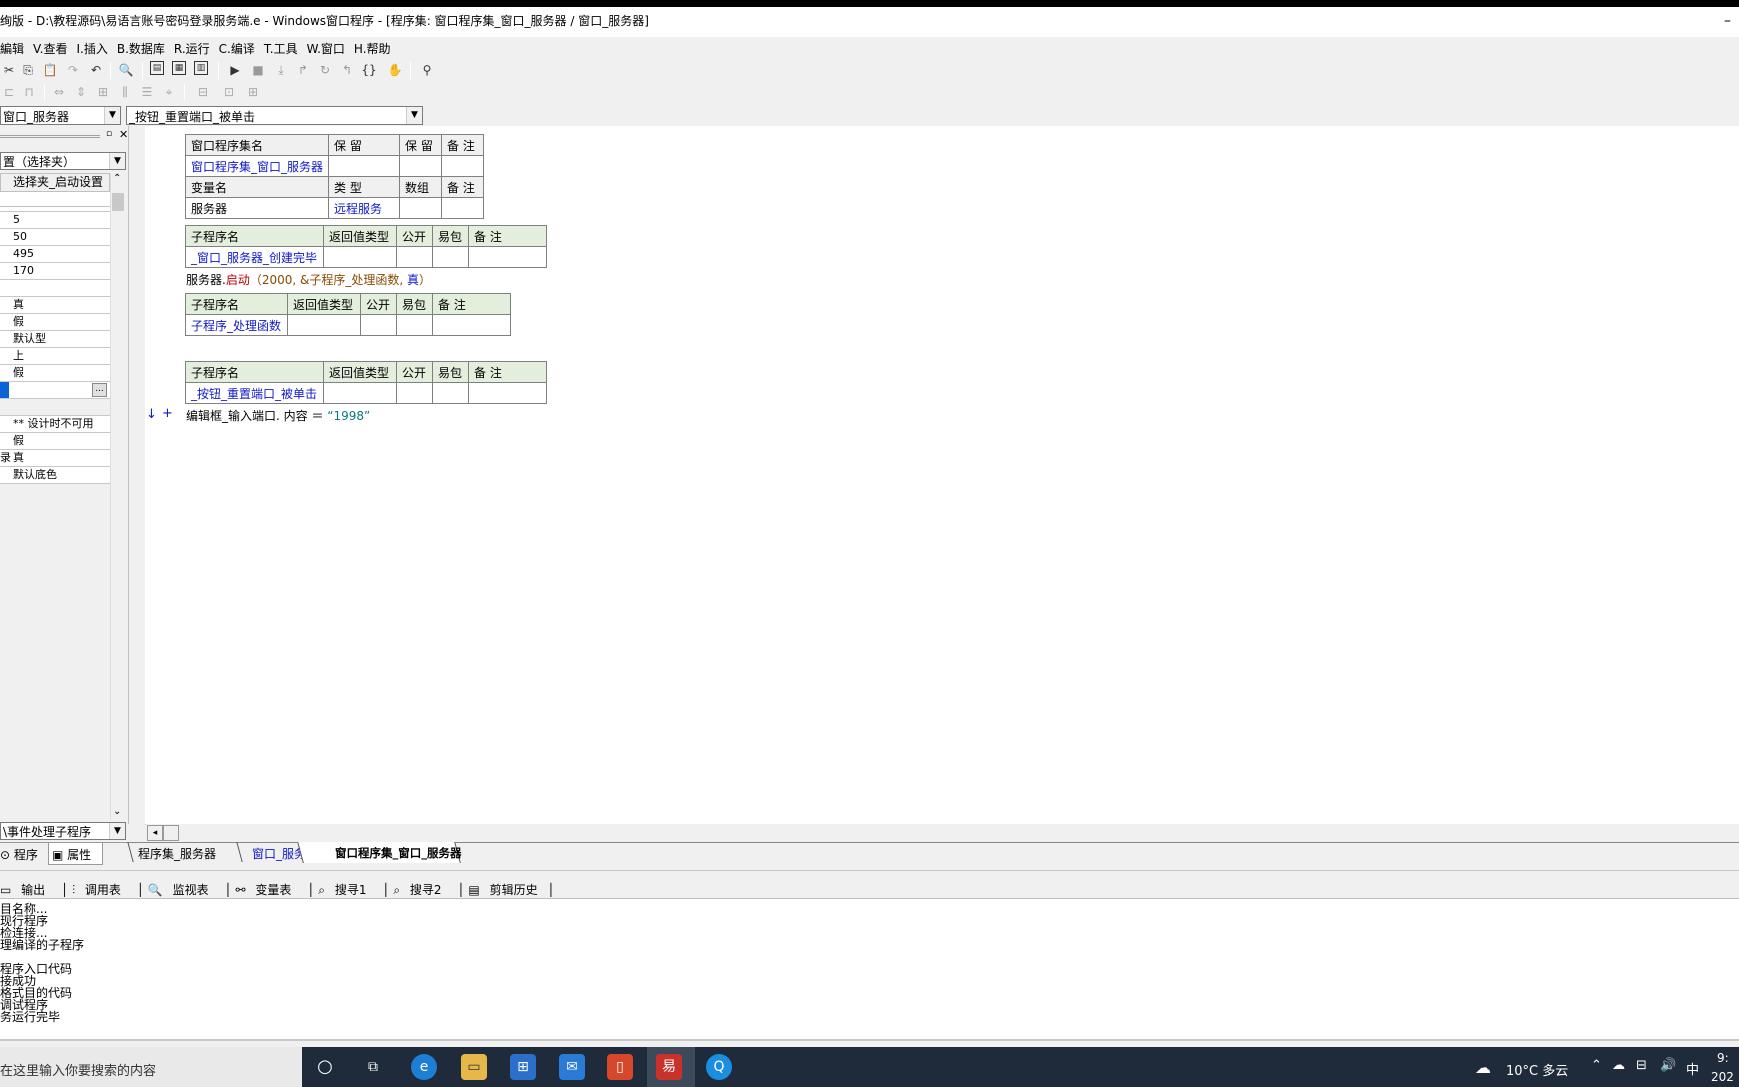 The height and width of the screenshot is (1087, 1739). I want to click on tab-properties: ▣ 属性, so click(75, 854).